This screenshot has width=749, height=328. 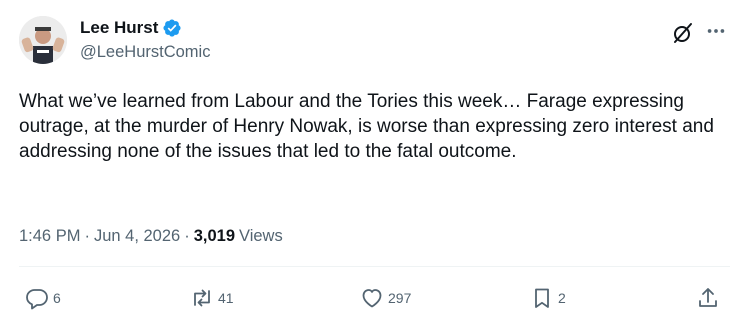 I want to click on author-name-row: Lee Hurst, so click(x=131, y=28).